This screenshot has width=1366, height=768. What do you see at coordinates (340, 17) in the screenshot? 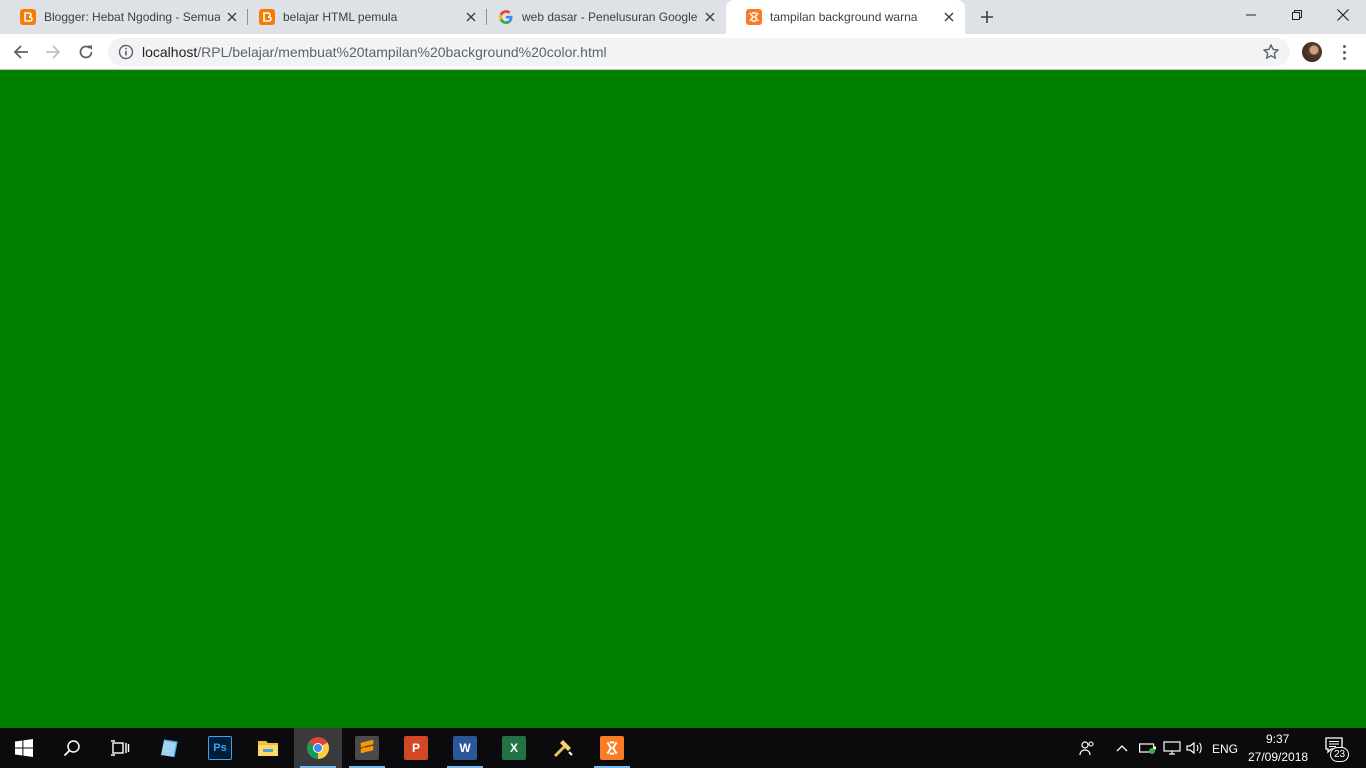
I see `tab-title: belajar HTML pemula` at bounding box center [340, 17].